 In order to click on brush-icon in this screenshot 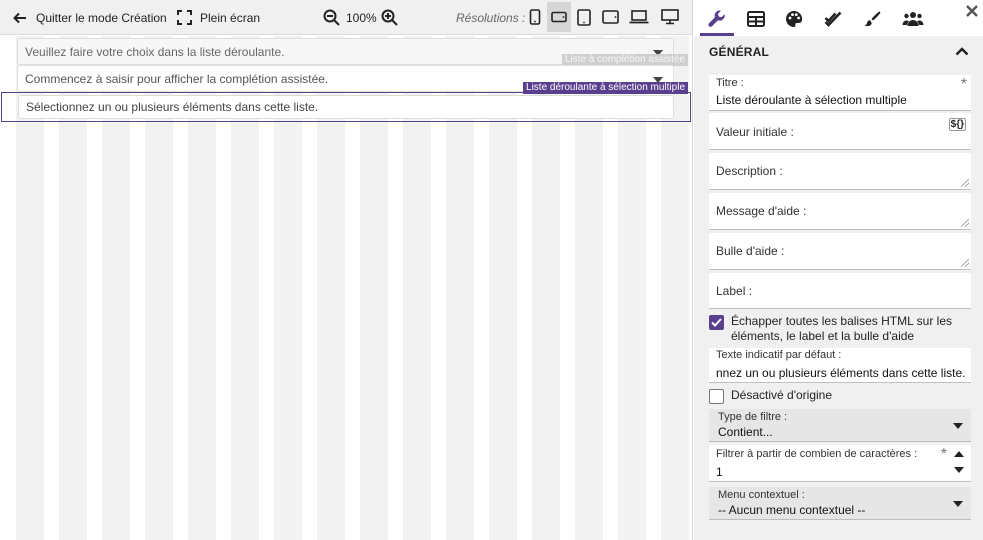, I will do `click(872, 19)`.